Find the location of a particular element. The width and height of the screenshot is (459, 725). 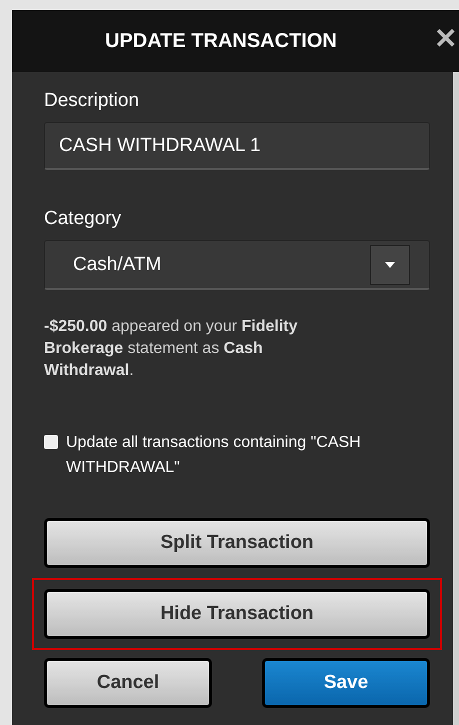

close-button: ✕ is located at coordinates (445, 39).